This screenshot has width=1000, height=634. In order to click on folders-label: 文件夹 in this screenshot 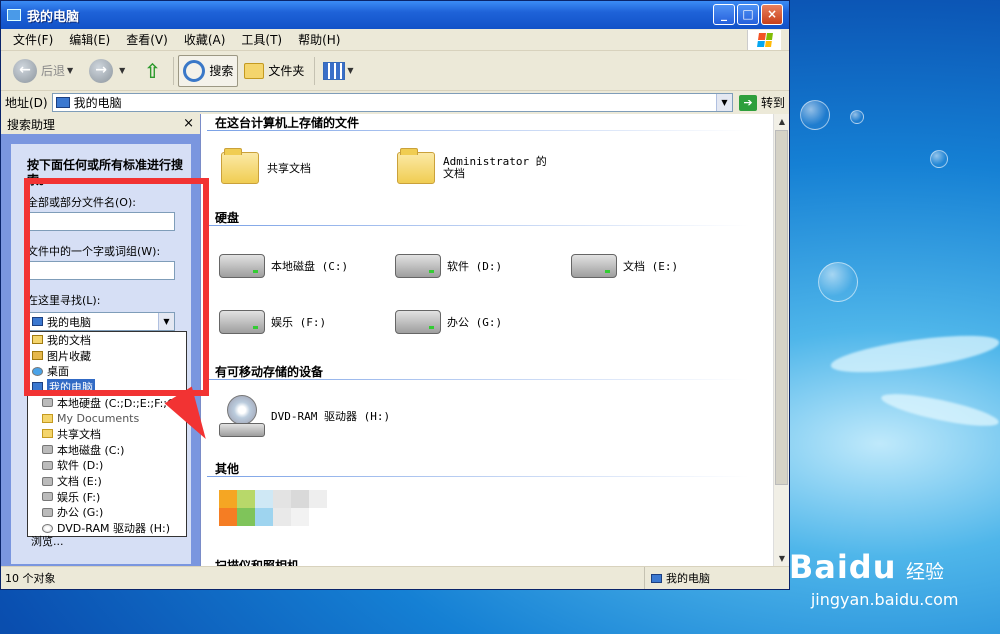, I will do `click(286, 71)`.